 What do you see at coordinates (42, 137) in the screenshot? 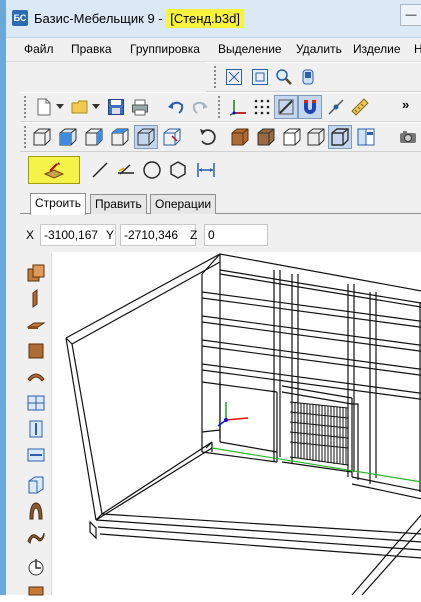
I see `wireframe-cube-icon` at bounding box center [42, 137].